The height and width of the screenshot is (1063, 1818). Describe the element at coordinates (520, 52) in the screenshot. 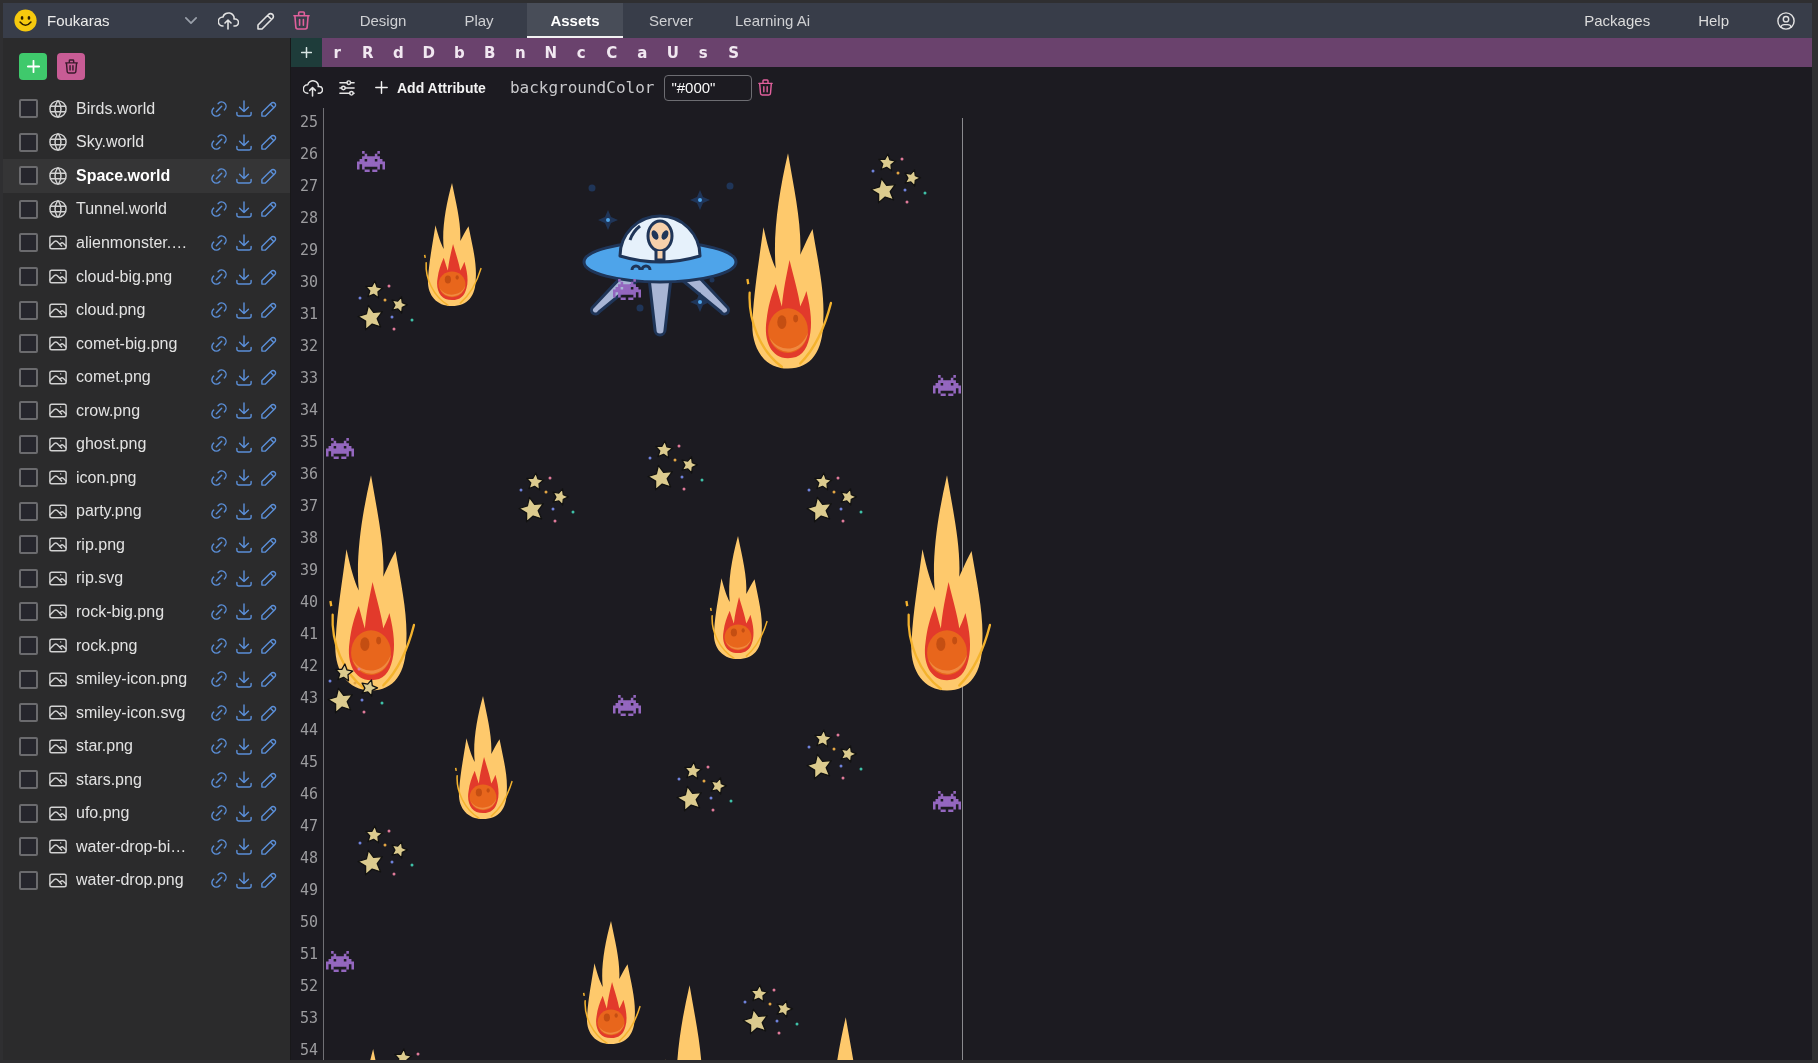

I see `key-button: n` at that location.